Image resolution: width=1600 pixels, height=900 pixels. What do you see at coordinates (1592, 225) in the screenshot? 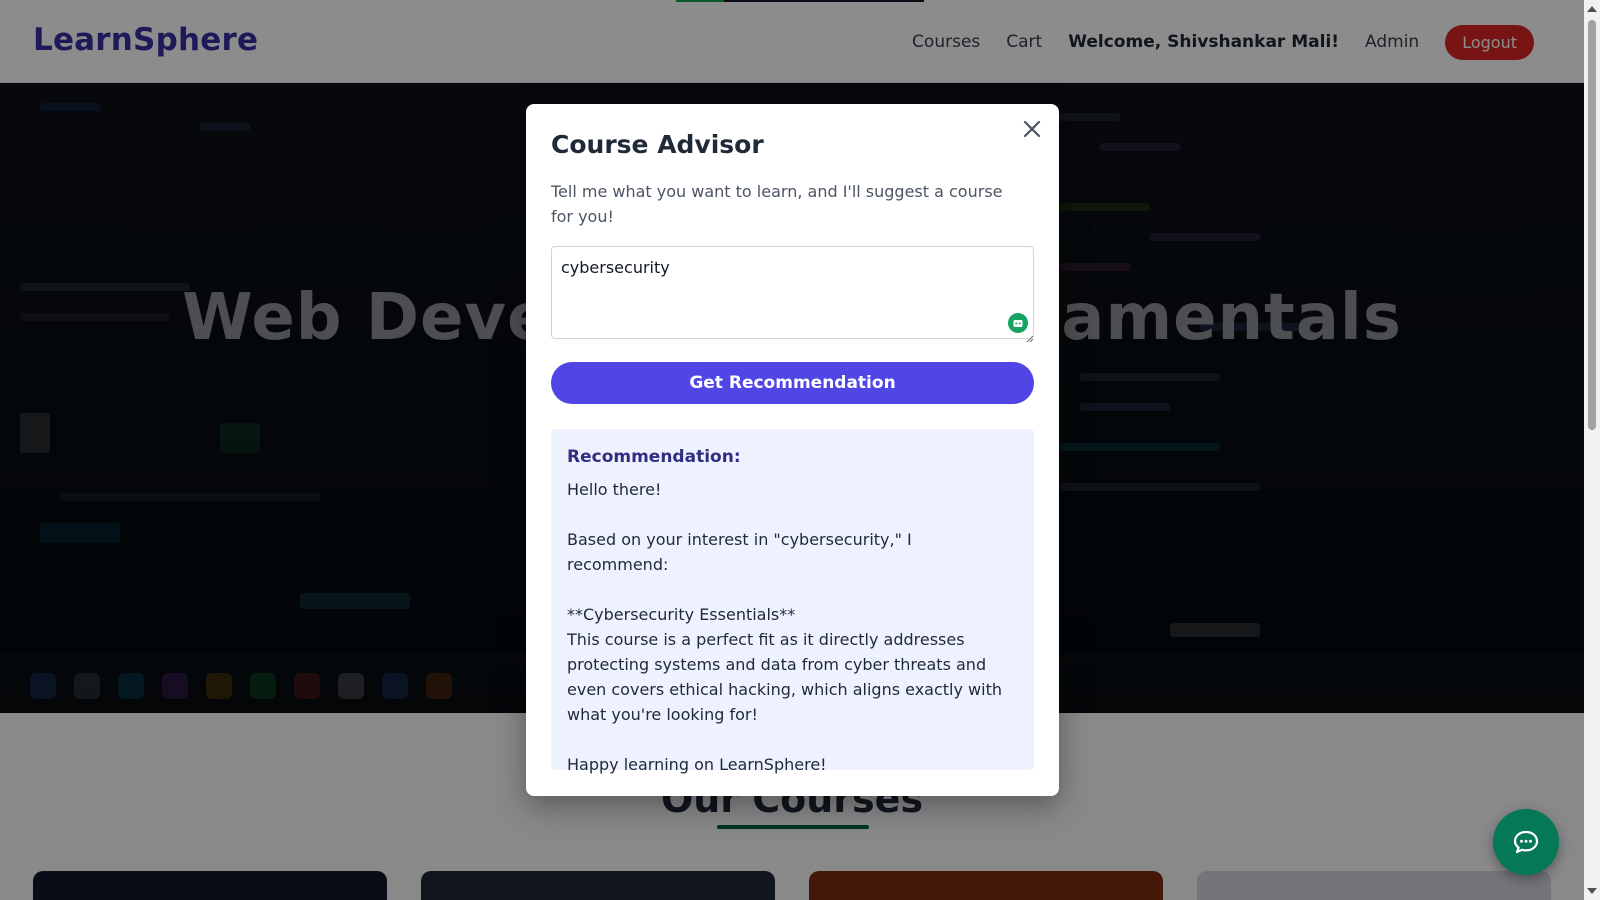
I see `scrollbar-thumb` at bounding box center [1592, 225].